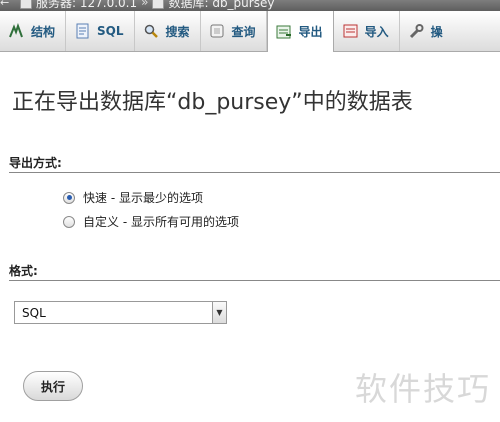  Describe the element at coordinates (53, 386) in the screenshot. I see `go-button: 执行` at that location.